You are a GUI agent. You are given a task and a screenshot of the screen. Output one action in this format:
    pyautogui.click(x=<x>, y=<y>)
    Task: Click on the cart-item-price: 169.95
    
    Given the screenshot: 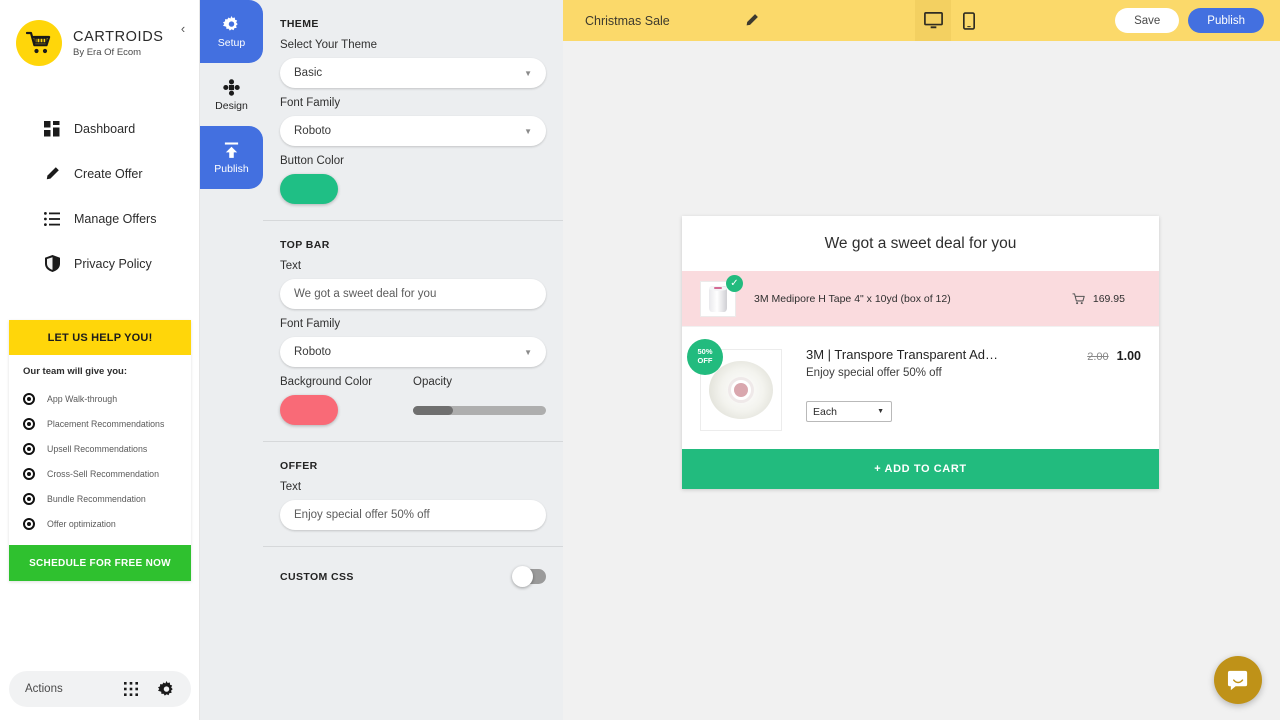 What is the action you would take?
    pyautogui.click(x=1108, y=298)
    